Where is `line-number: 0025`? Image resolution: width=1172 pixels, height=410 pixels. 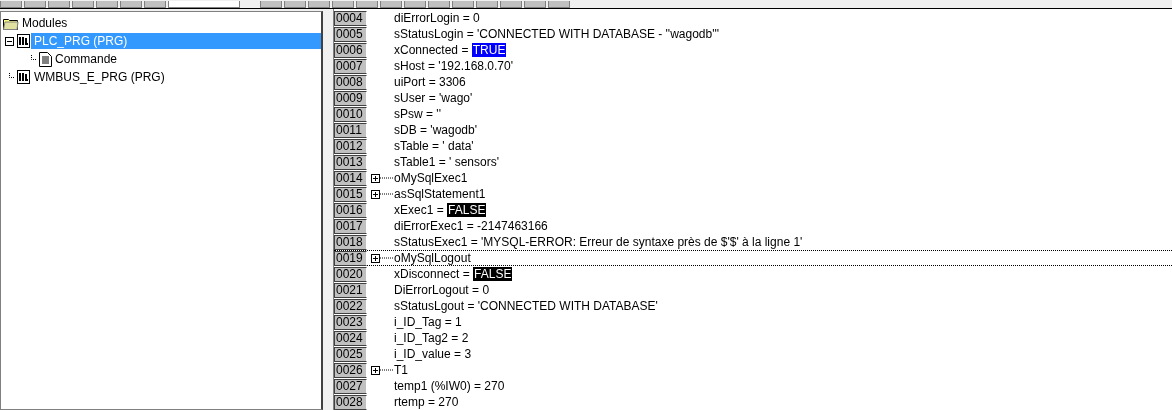 line-number: 0025 is located at coordinates (350, 354).